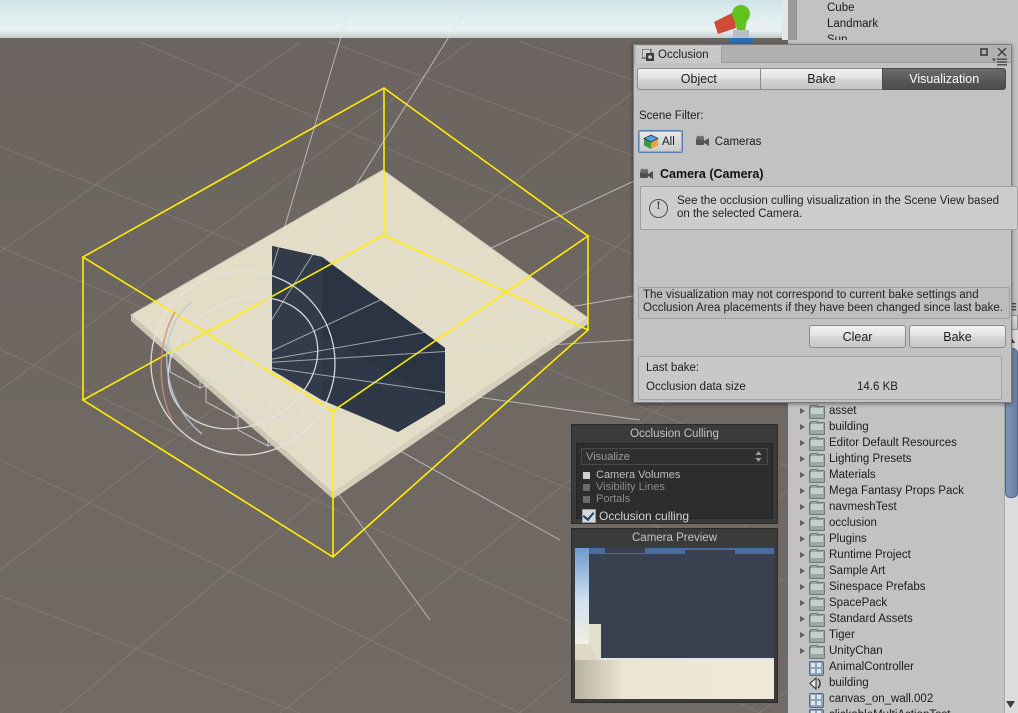  I want to click on project-item-sample-art: Sample Art, so click(903, 571).